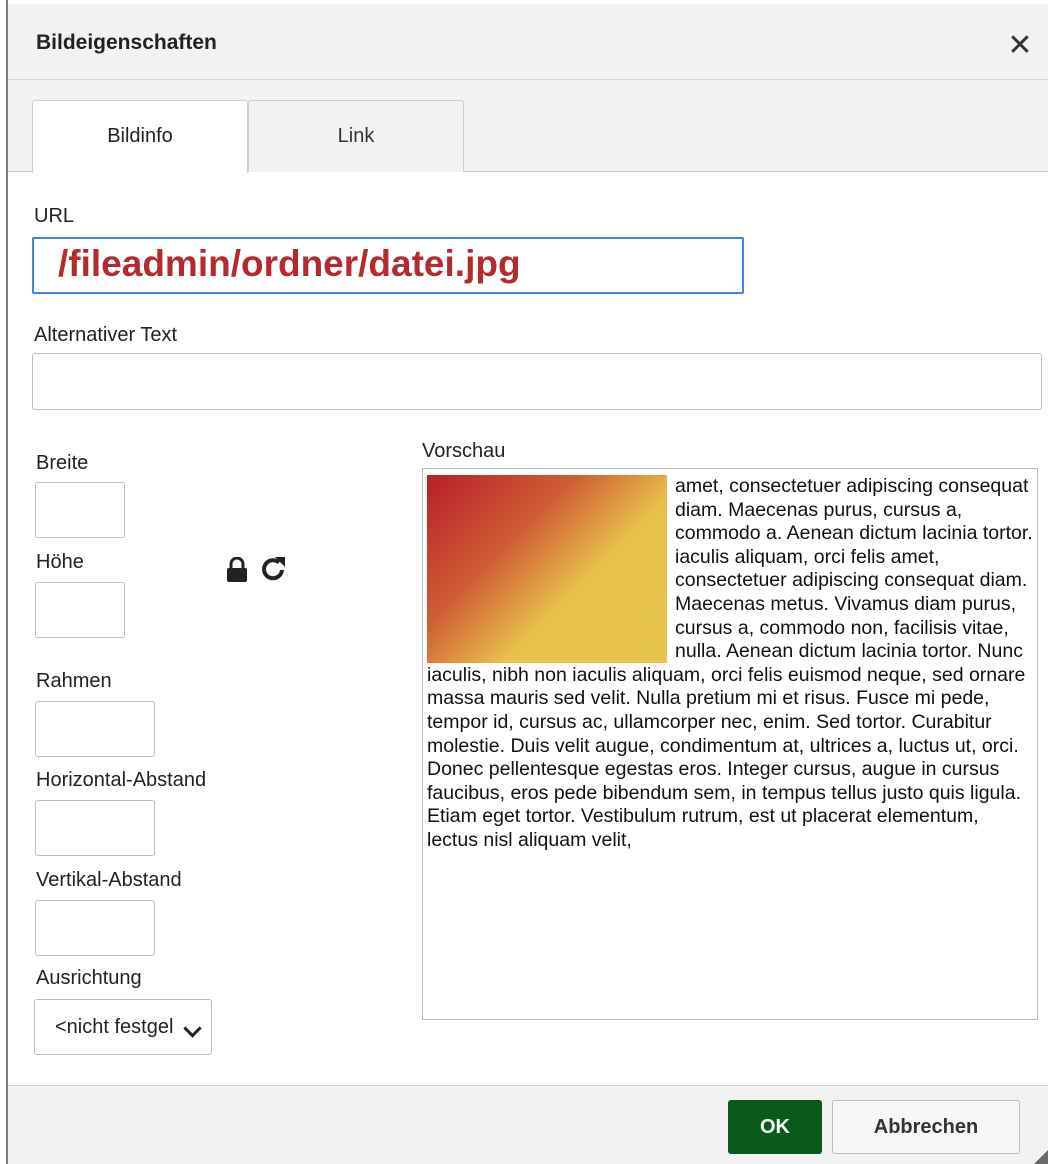 The width and height of the screenshot is (1048, 1164). What do you see at coordinates (356, 136) in the screenshot?
I see `tab-link: Link` at bounding box center [356, 136].